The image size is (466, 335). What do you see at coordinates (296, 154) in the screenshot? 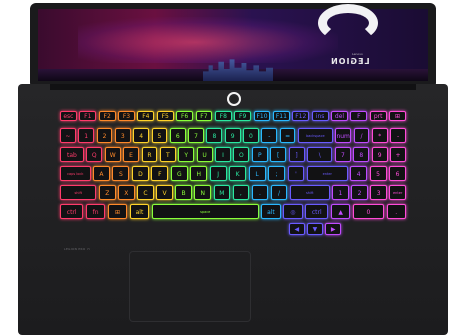
I see `key-2-12: ]` at bounding box center [296, 154].